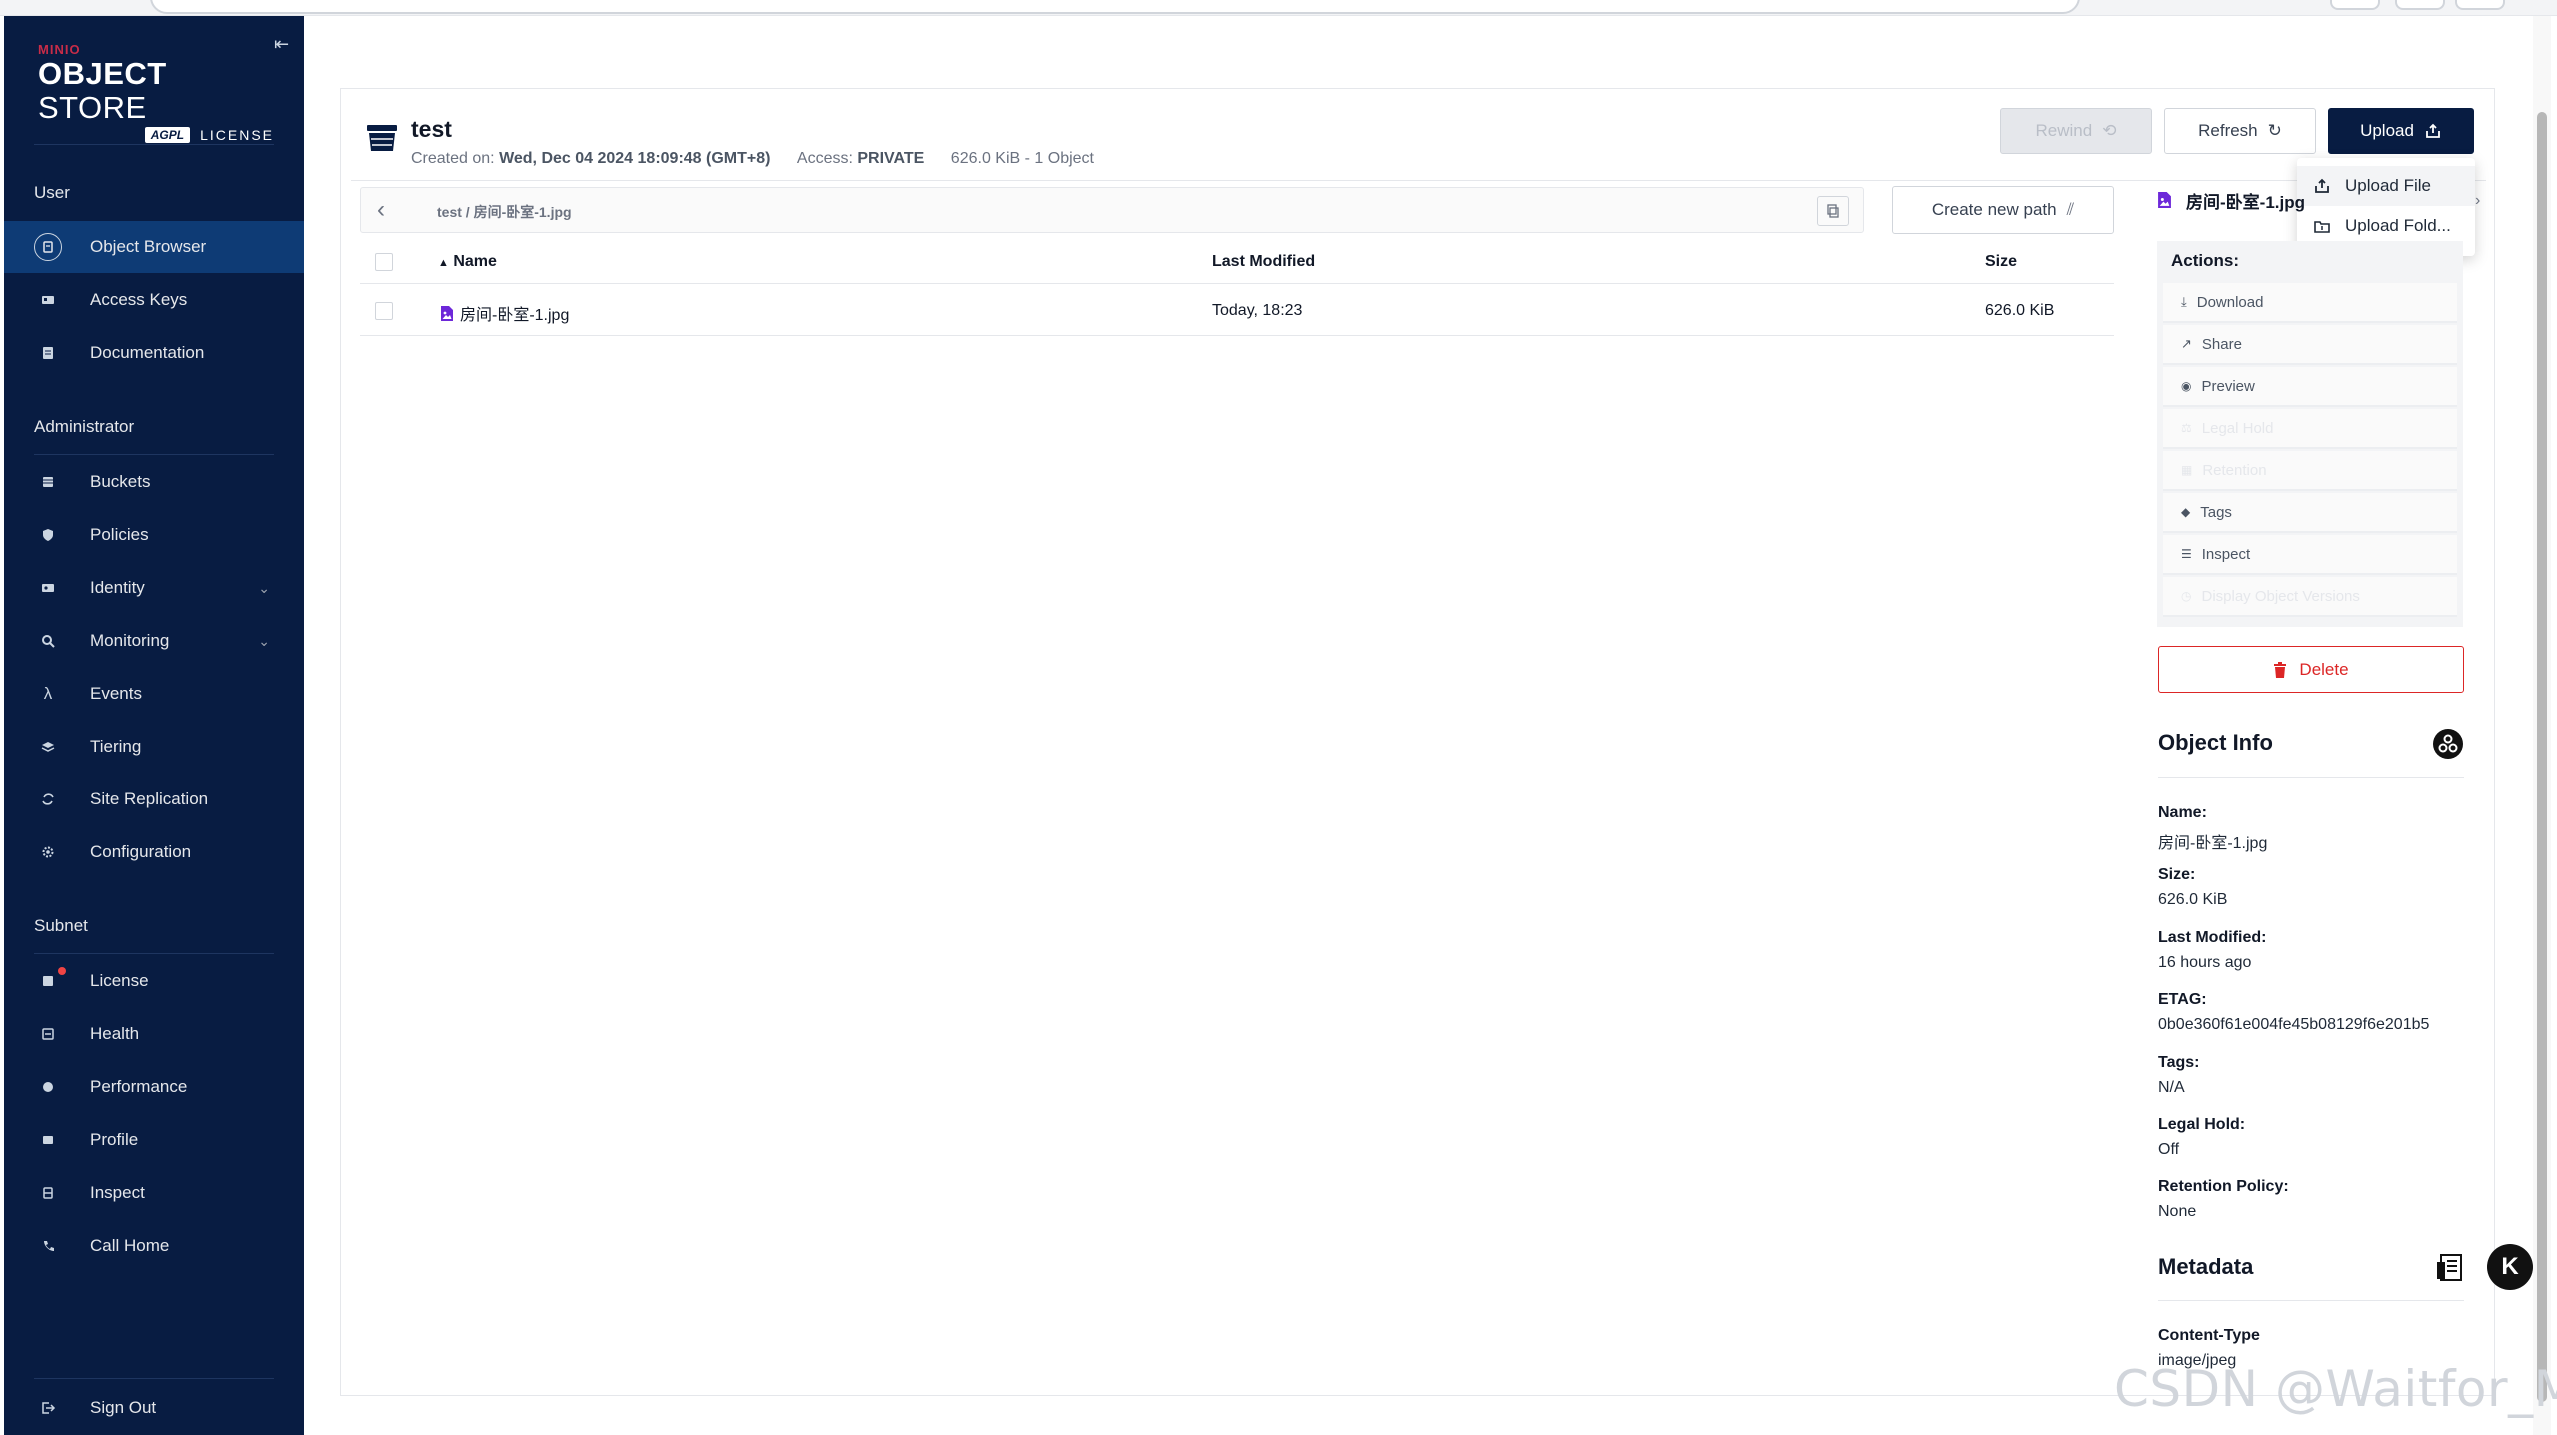 The width and height of the screenshot is (2557, 1435). I want to click on browser-url-bar, so click(1115, 7).